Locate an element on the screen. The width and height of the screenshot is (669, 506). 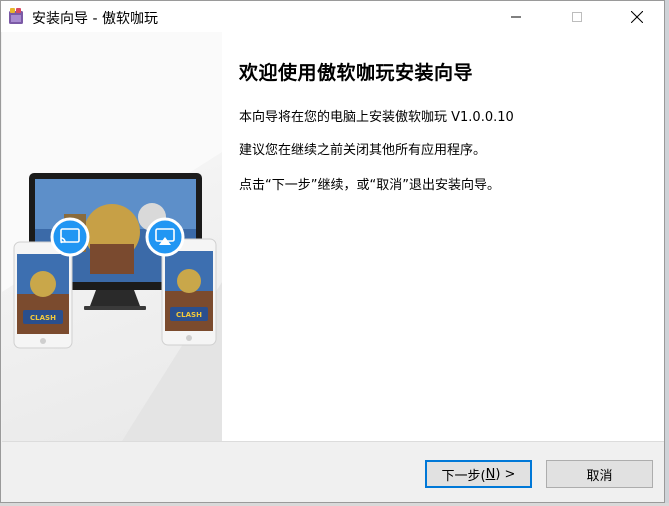
close-icon is located at coordinates (637, 16).